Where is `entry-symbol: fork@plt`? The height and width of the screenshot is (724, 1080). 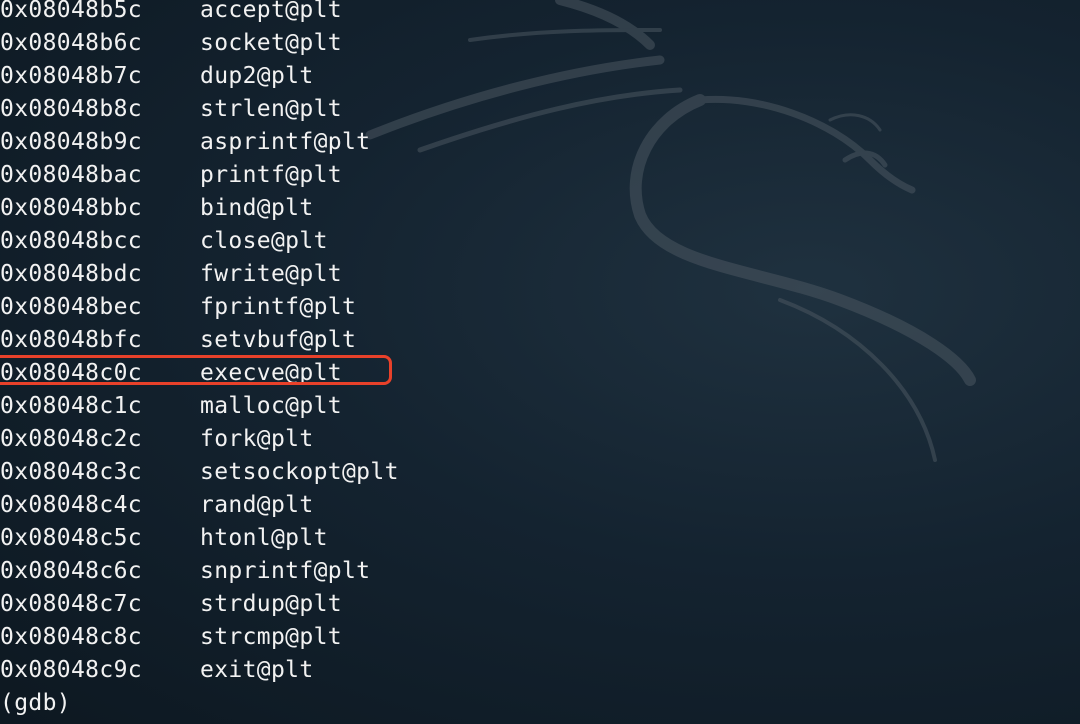 entry-symbol: fork@plt is located at coordinates (257, 439).